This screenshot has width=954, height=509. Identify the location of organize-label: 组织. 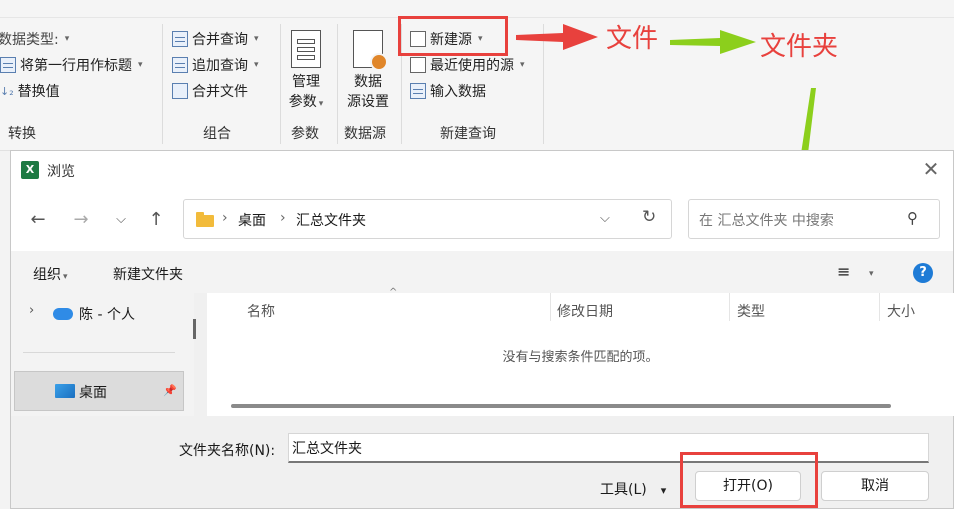
(47, 275).